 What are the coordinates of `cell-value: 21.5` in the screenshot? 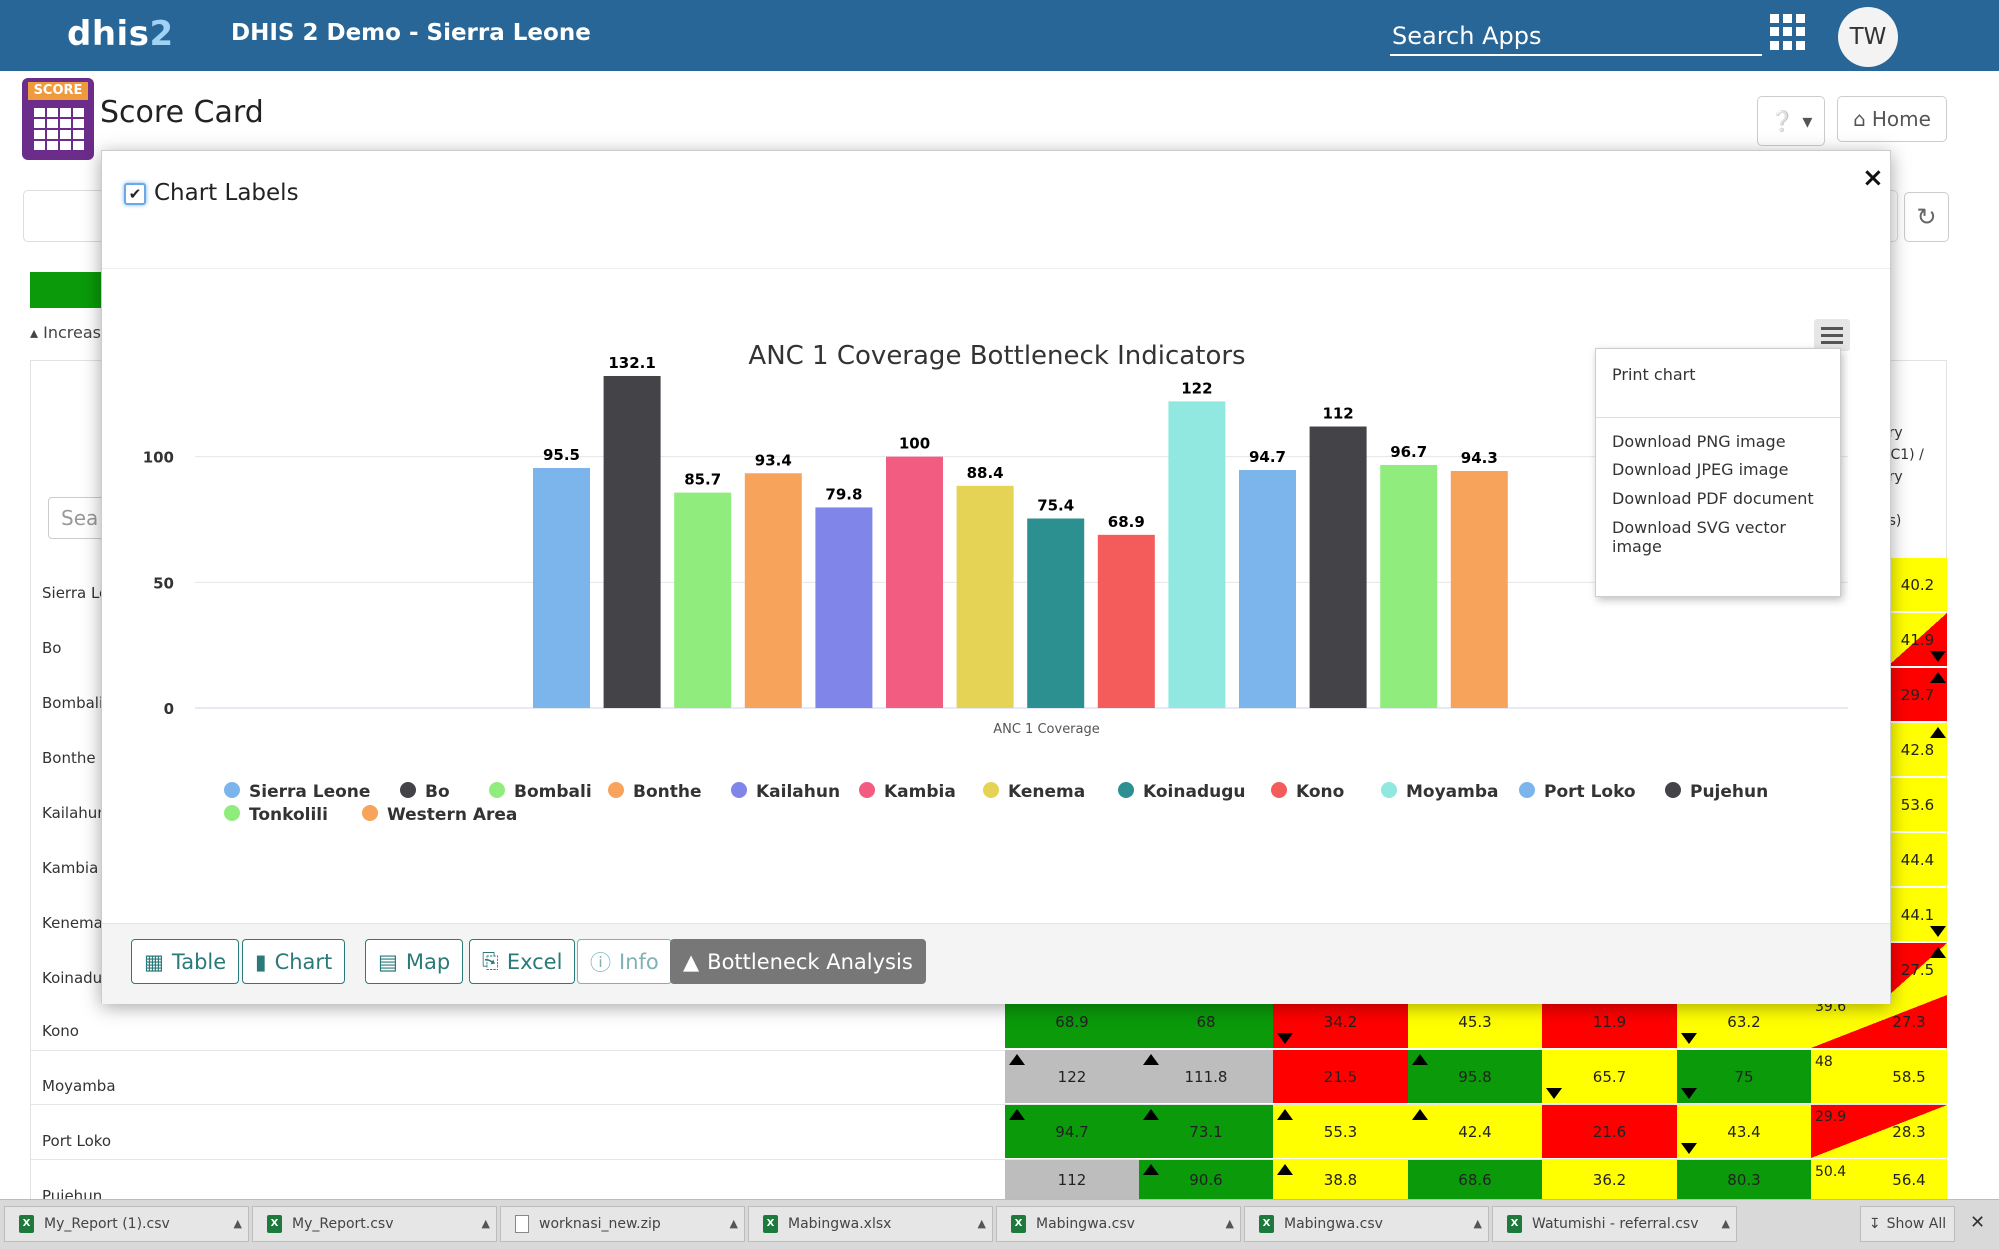 It's located at (1340, 1076).